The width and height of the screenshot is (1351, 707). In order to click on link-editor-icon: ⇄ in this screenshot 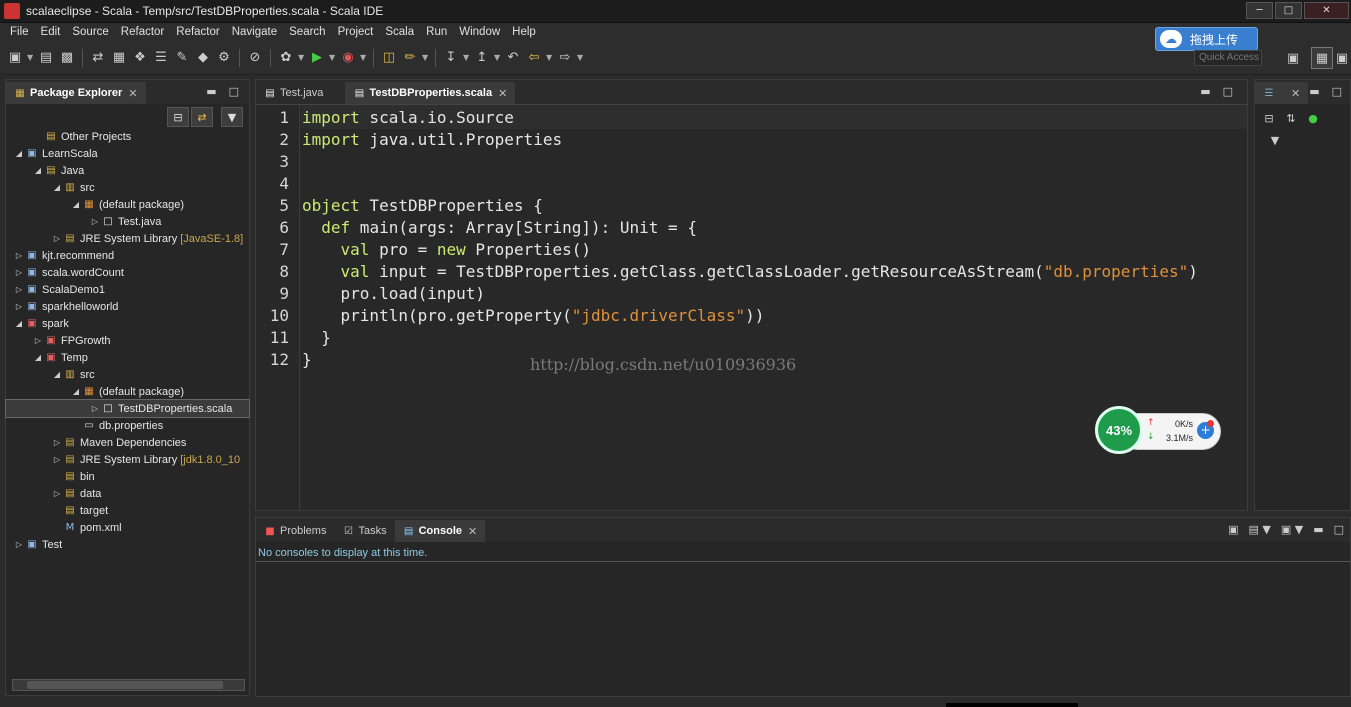, I will do `click(202, 117)`.